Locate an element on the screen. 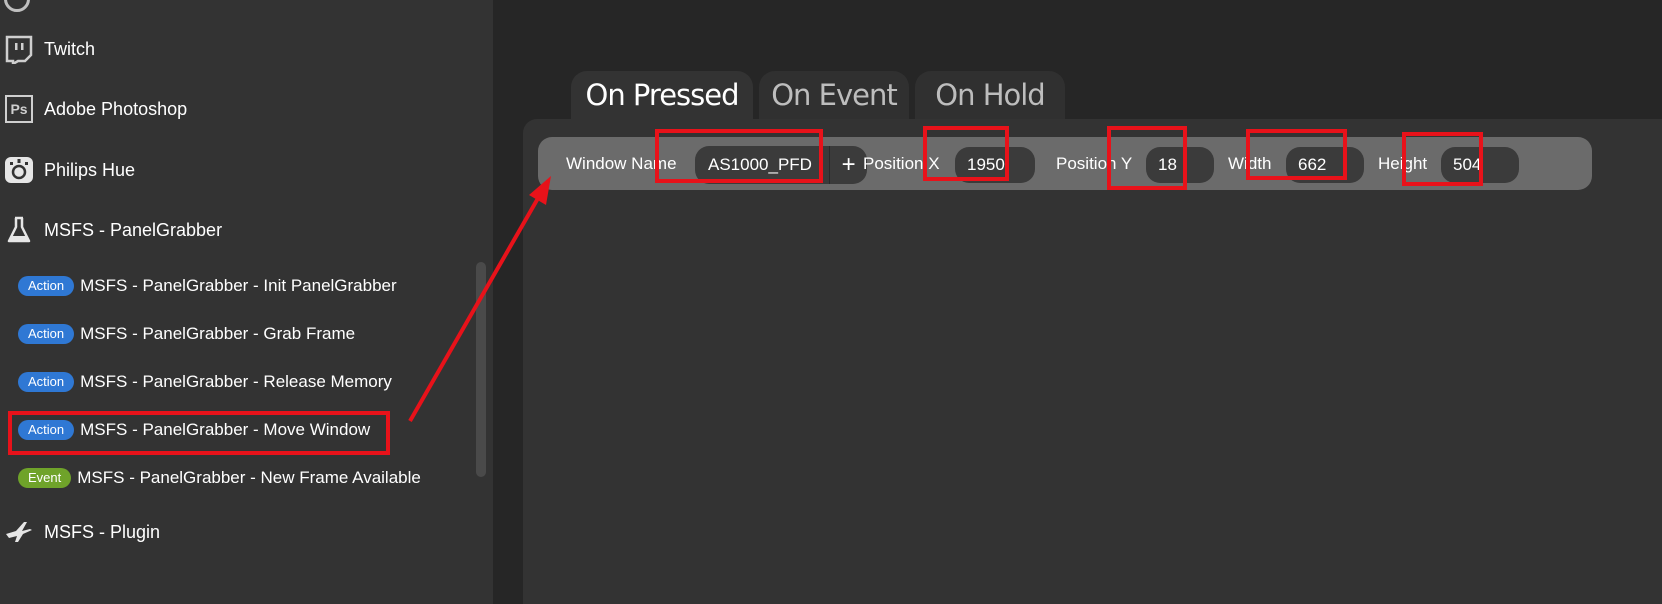 The width and height of the screenshot is (1662, 604). sidebar-plugin-msfs-plugin: MSFS - Plugin is located at coordinates (235, 532).